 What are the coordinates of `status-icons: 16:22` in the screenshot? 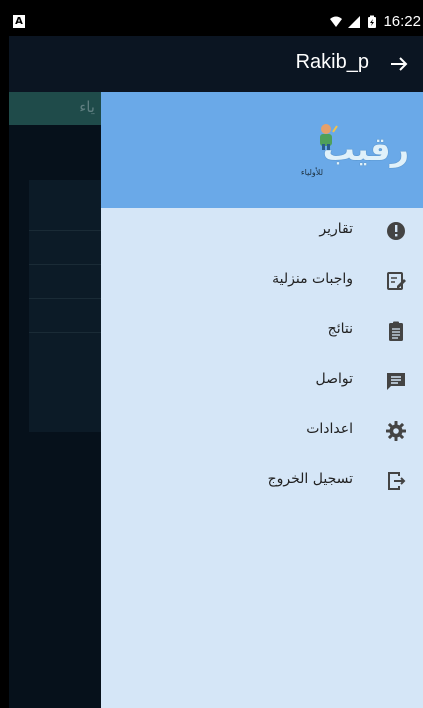 It's located at (375, 21).